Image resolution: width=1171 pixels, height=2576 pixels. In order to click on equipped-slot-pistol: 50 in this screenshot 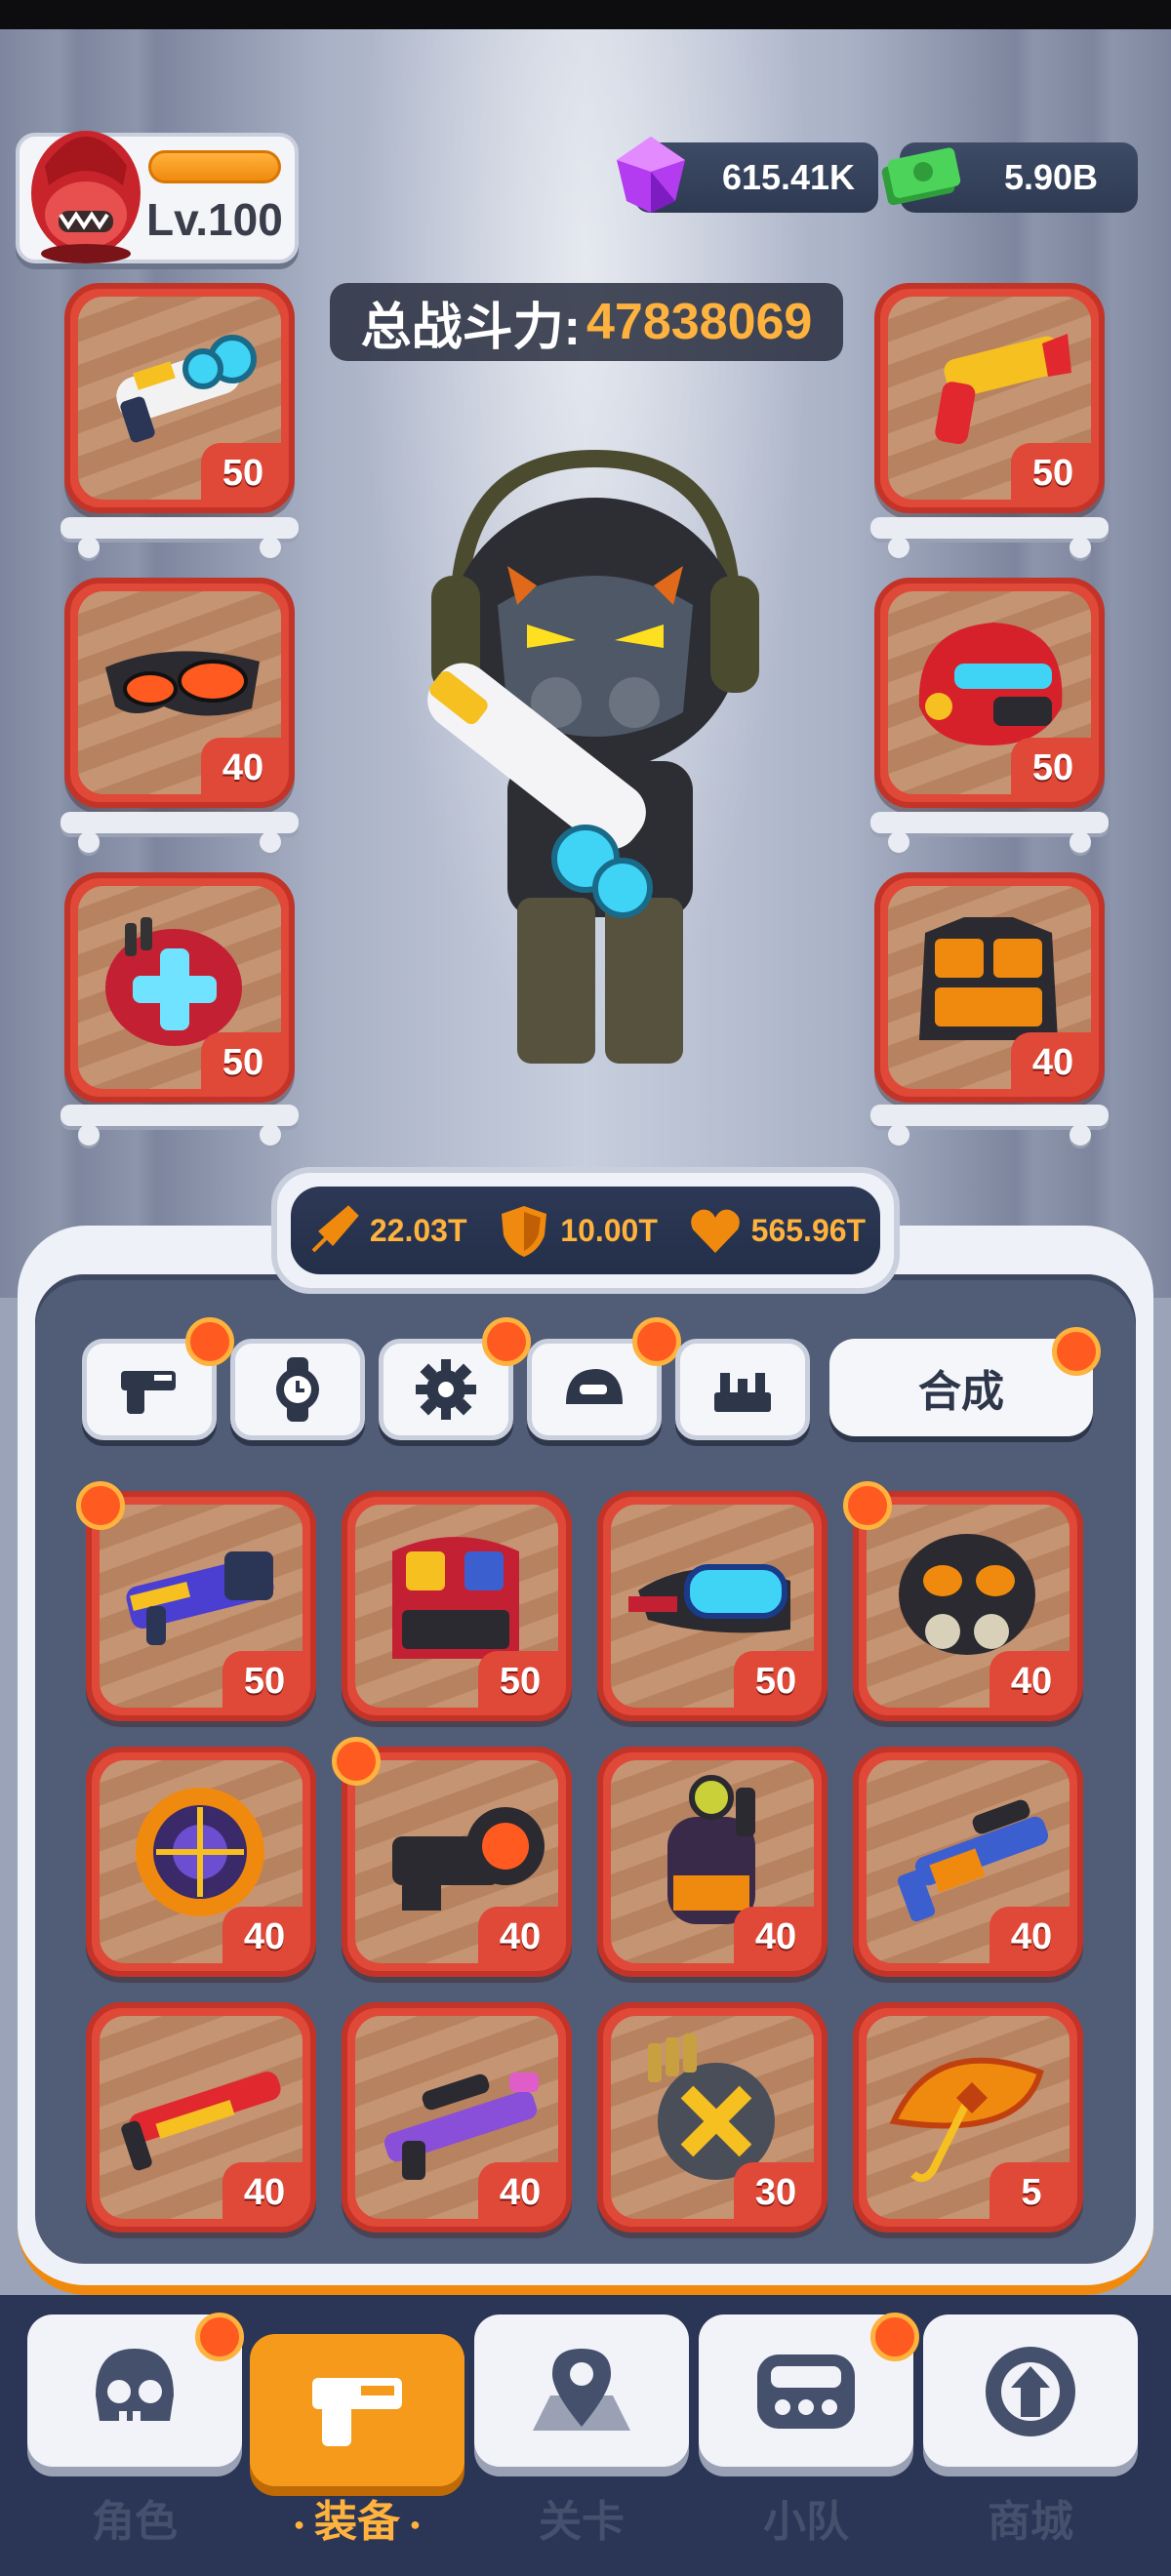, I will do `click(989, 398)`.